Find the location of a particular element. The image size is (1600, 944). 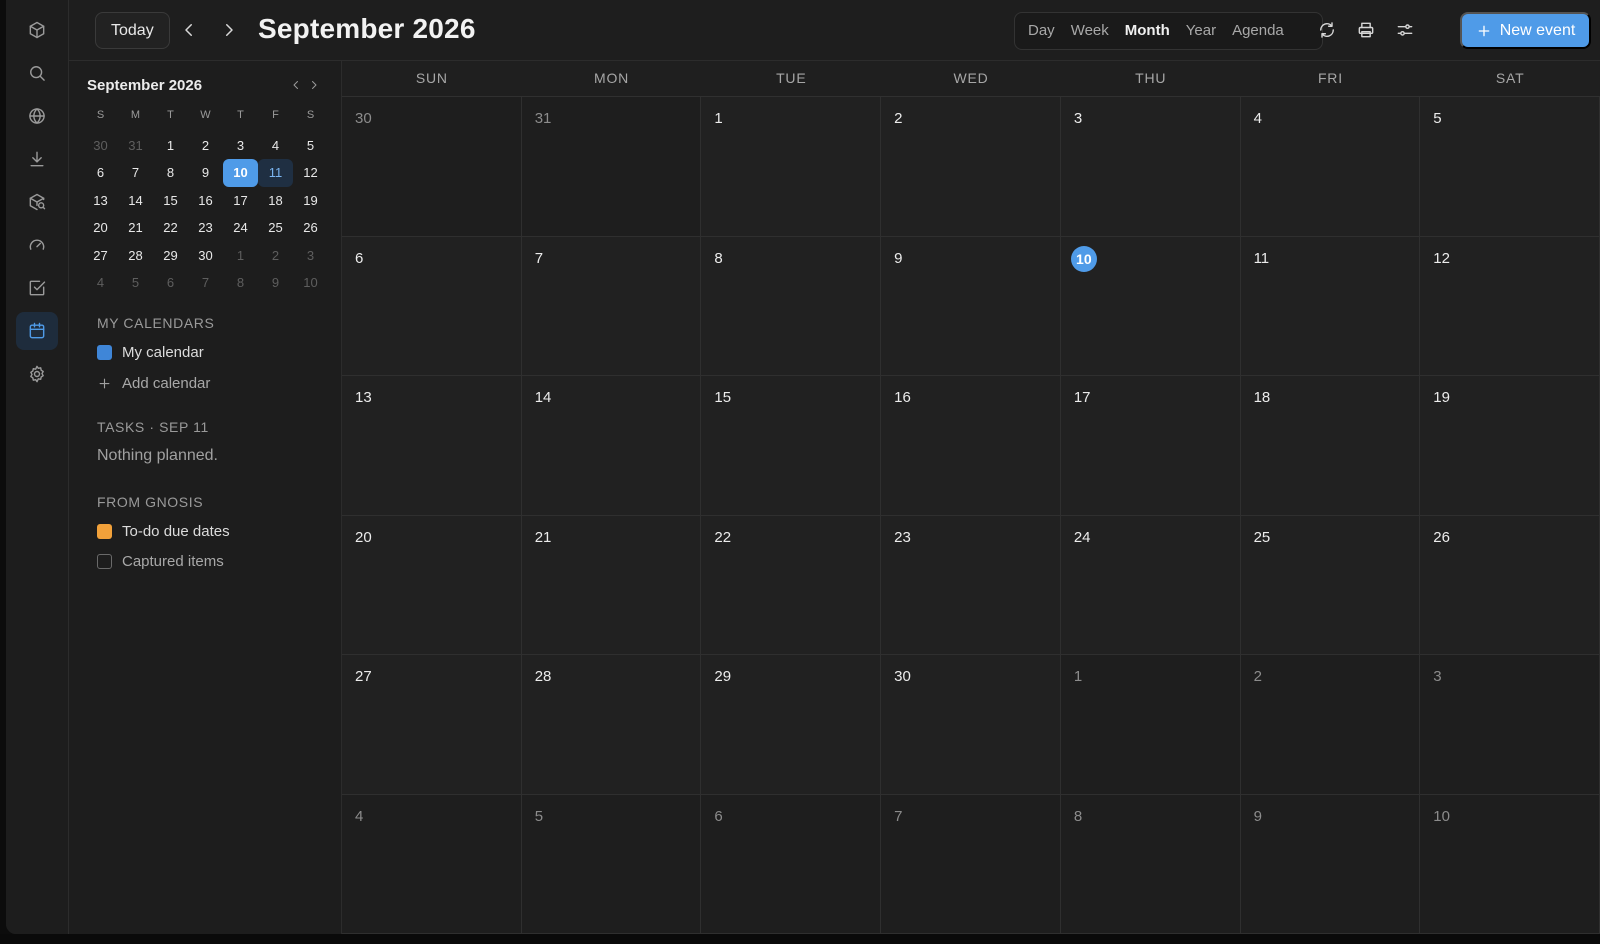

mini-day: 26 is located at coordinates (310, 228).